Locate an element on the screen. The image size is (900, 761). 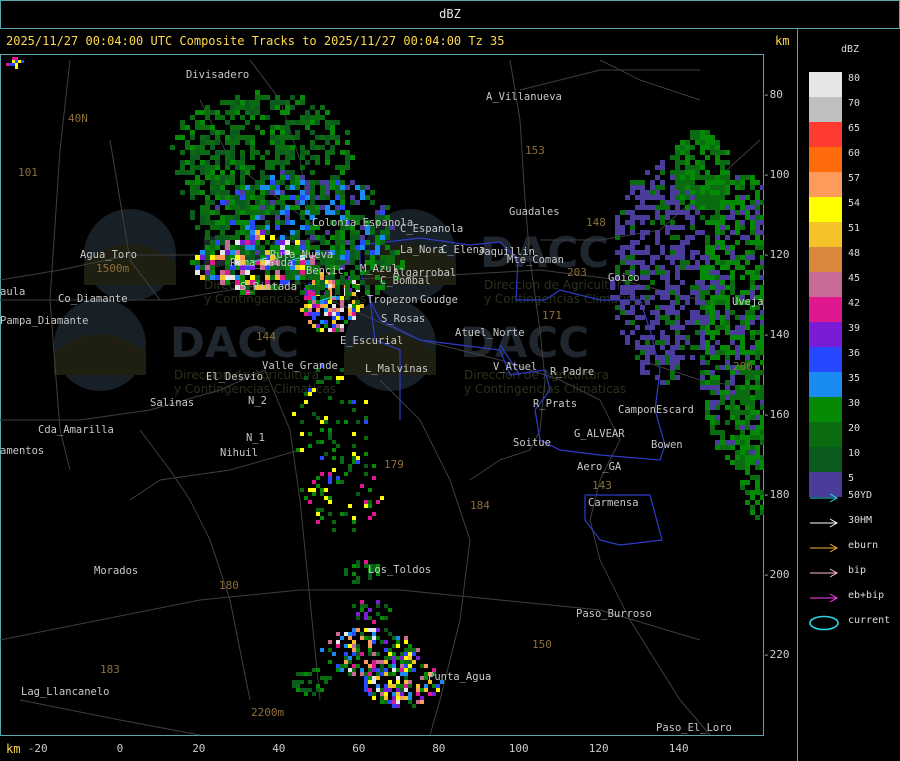
place-label: Soitue is located at coordinates (532, 443).